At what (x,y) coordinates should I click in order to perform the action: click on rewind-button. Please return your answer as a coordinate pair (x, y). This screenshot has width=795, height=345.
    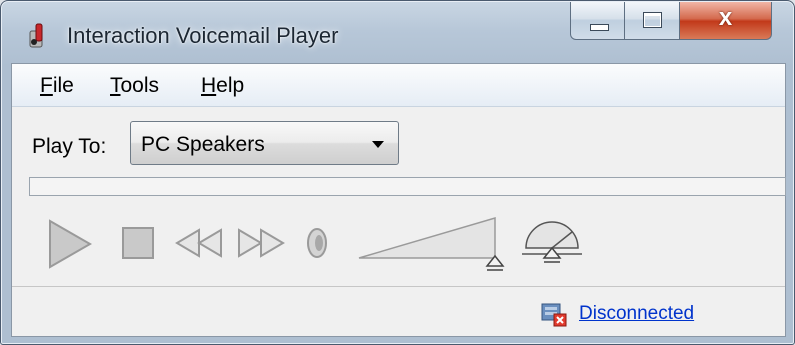
    Looking at the image, I should click on (200, 243).